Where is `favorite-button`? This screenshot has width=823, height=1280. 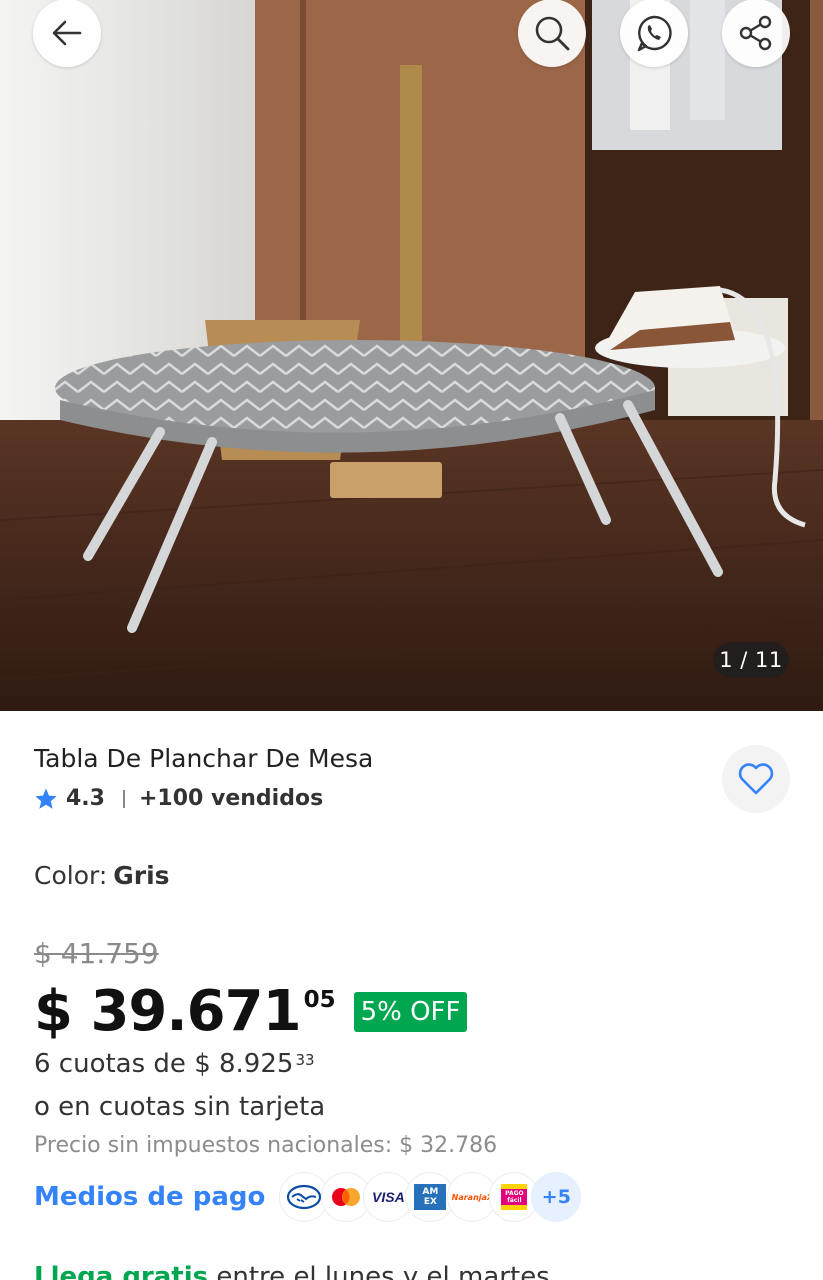 favorite-button is located at coordinates (756, 779).